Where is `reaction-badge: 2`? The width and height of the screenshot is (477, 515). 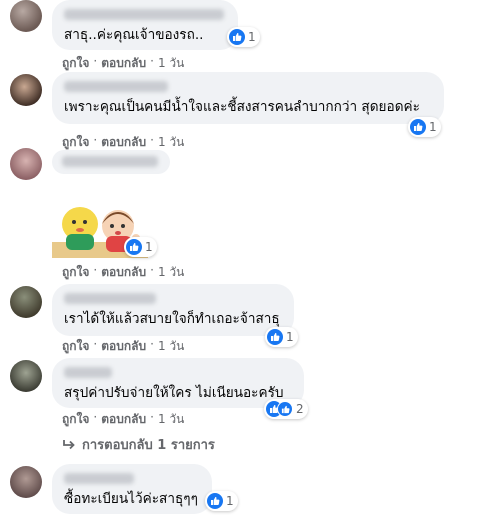
reaction-badge: 2 is located at coordinates (286, 409).